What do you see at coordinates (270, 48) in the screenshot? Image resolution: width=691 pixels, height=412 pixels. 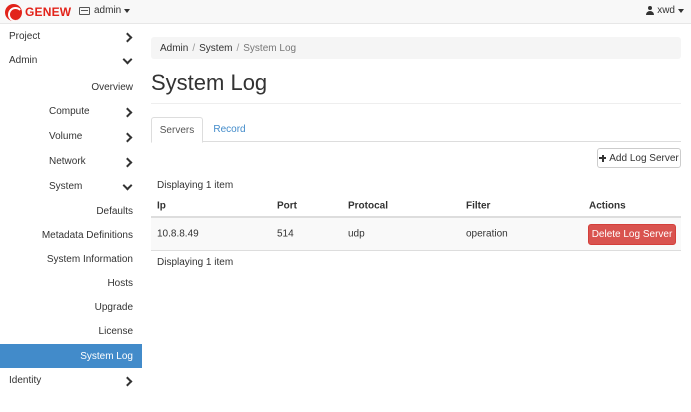 I see `breadcrumb-item-current: System Log` at bounding box center [270, 48].